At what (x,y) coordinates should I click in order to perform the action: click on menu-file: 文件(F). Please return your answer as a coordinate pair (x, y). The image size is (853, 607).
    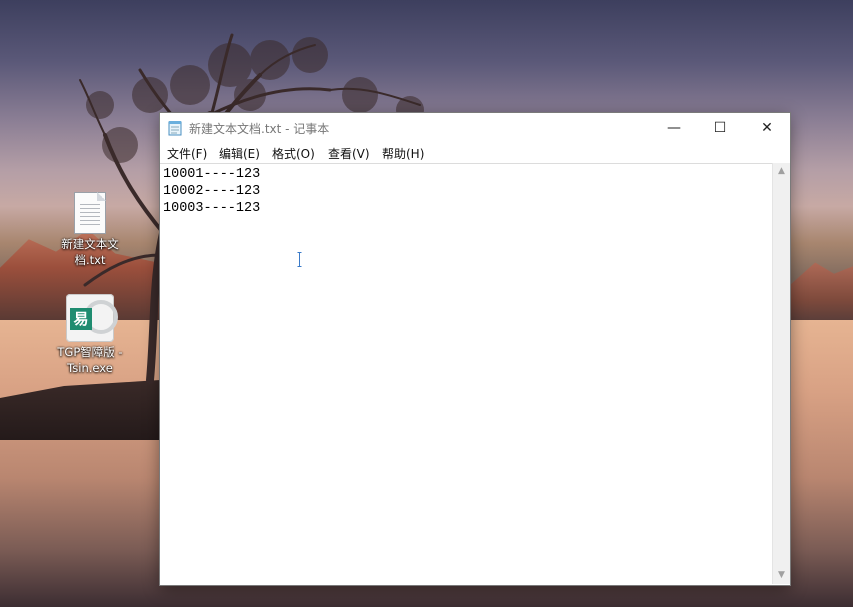
    Looking at the image, I should click on (187, 153).